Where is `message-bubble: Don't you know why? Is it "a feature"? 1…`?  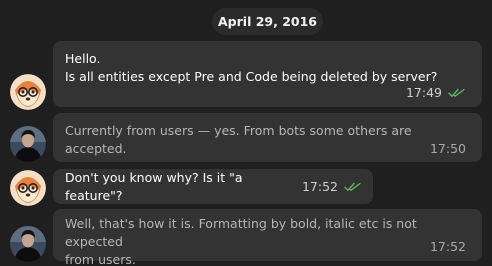 message-bubble: Don't you know why? Is it "a feature"? 1… is located at coordinates (213, 186).